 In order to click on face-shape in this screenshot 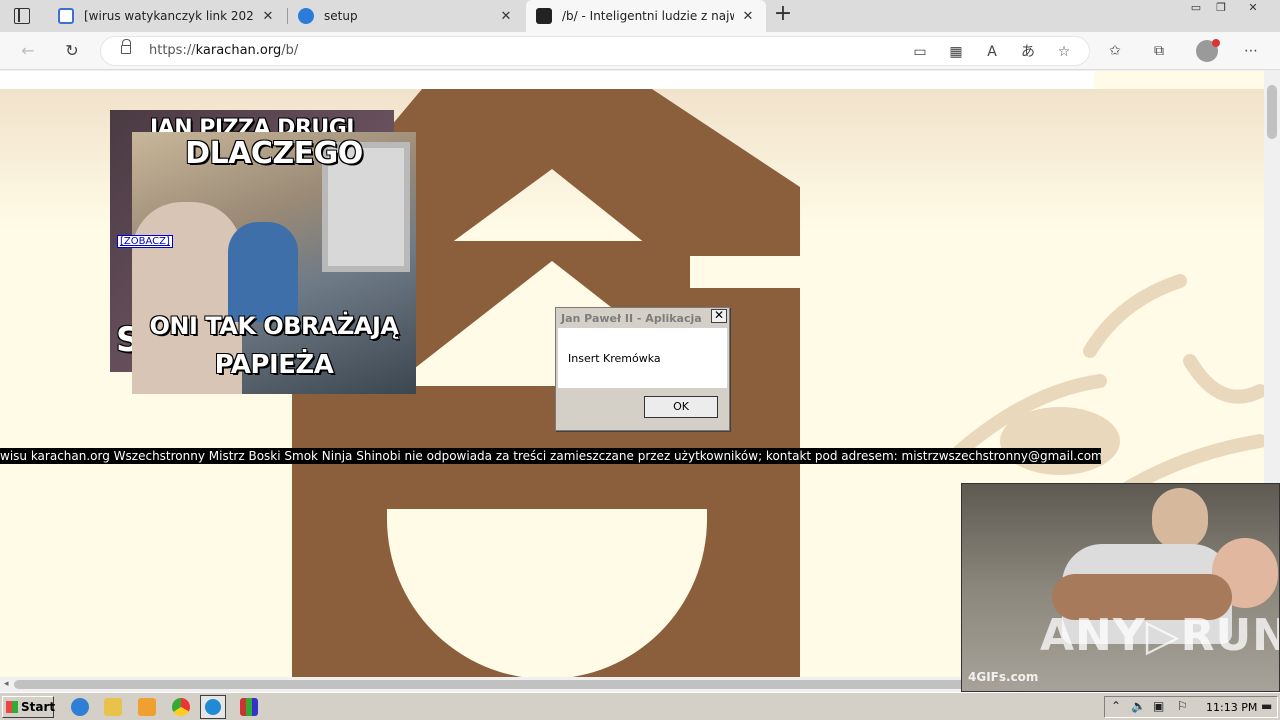, I will do `click(1180, 519)`.